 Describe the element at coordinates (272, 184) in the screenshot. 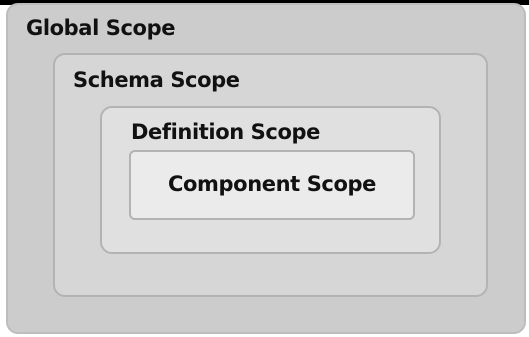

I see `component-scope-label: Component Scope` at that location.